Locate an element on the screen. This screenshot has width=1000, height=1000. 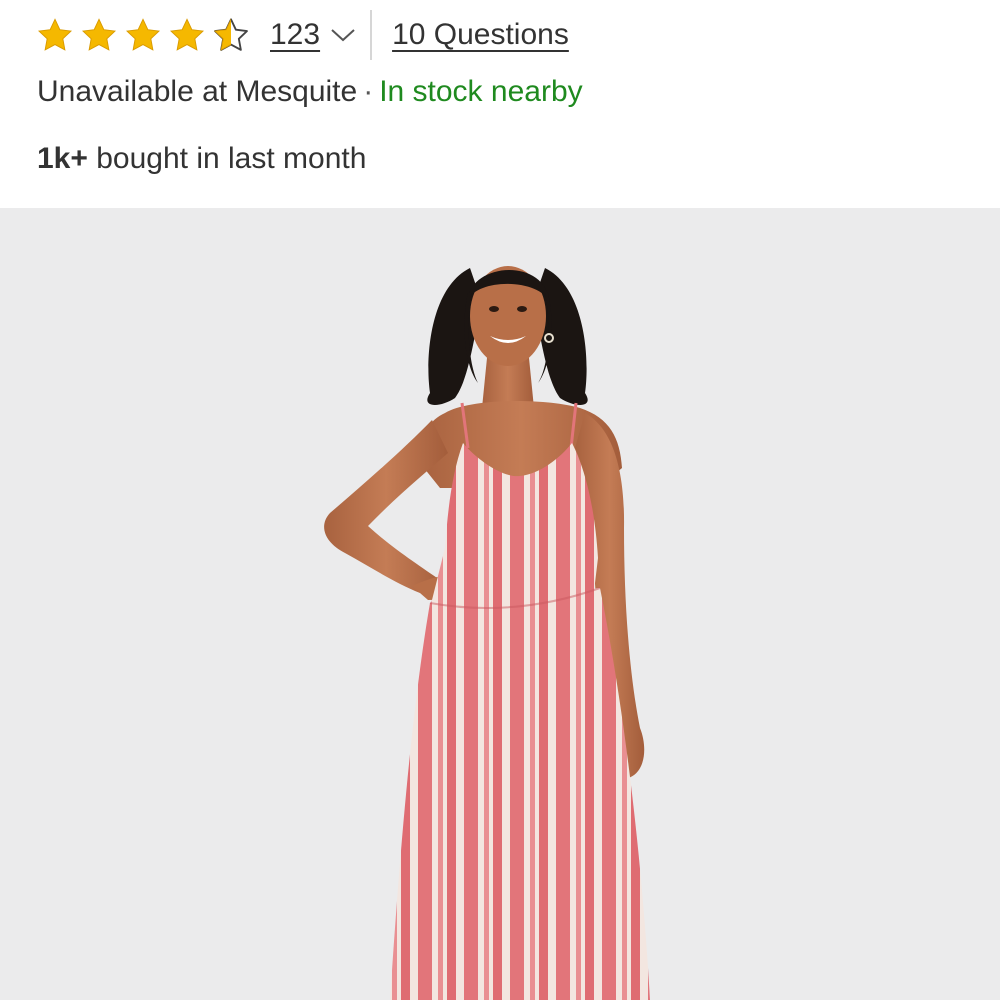
purchase-count-bold: 1k+ is located at coordinates (62, 158).